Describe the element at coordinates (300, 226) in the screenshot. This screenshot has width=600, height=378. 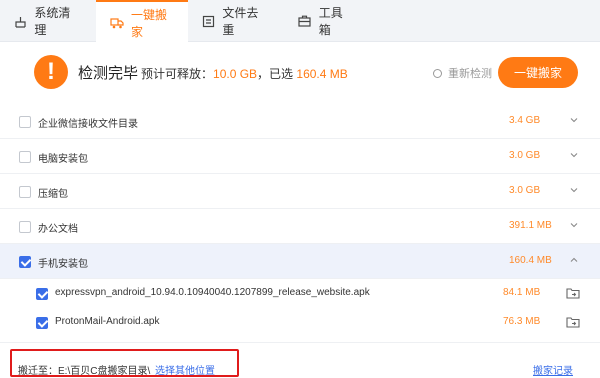
I see `list-item: 办公文档 391.1 MB` at that location.